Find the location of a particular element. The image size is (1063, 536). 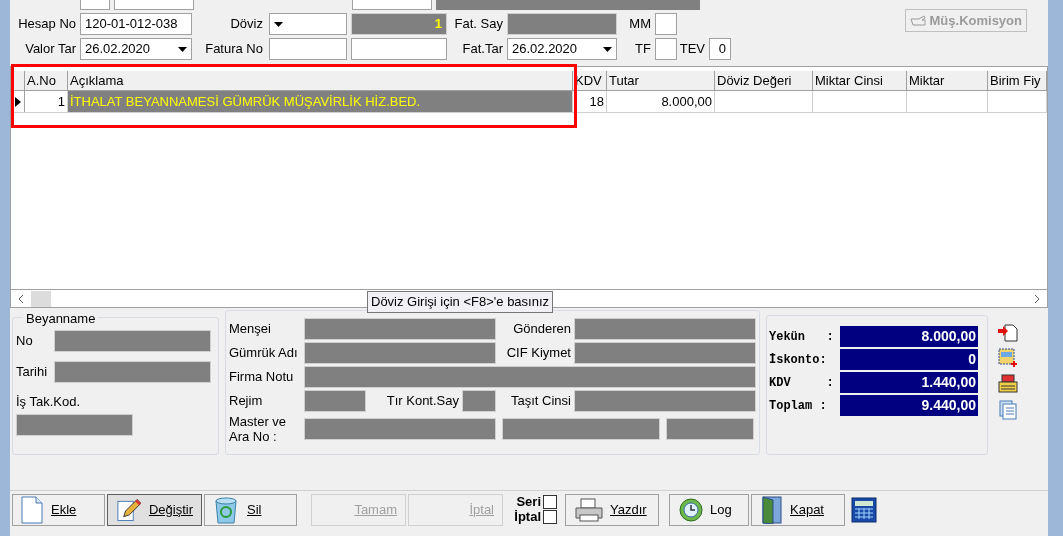

cash-register-icon is located at coordinates (1008, 384).